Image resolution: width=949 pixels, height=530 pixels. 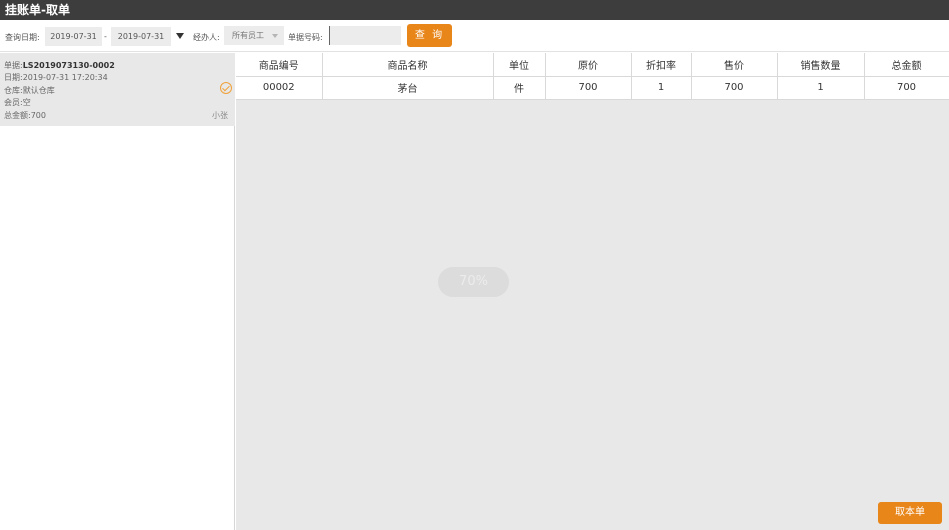 I want to click on doc-no-label: 单据号码:, so click(x=305, y=37).